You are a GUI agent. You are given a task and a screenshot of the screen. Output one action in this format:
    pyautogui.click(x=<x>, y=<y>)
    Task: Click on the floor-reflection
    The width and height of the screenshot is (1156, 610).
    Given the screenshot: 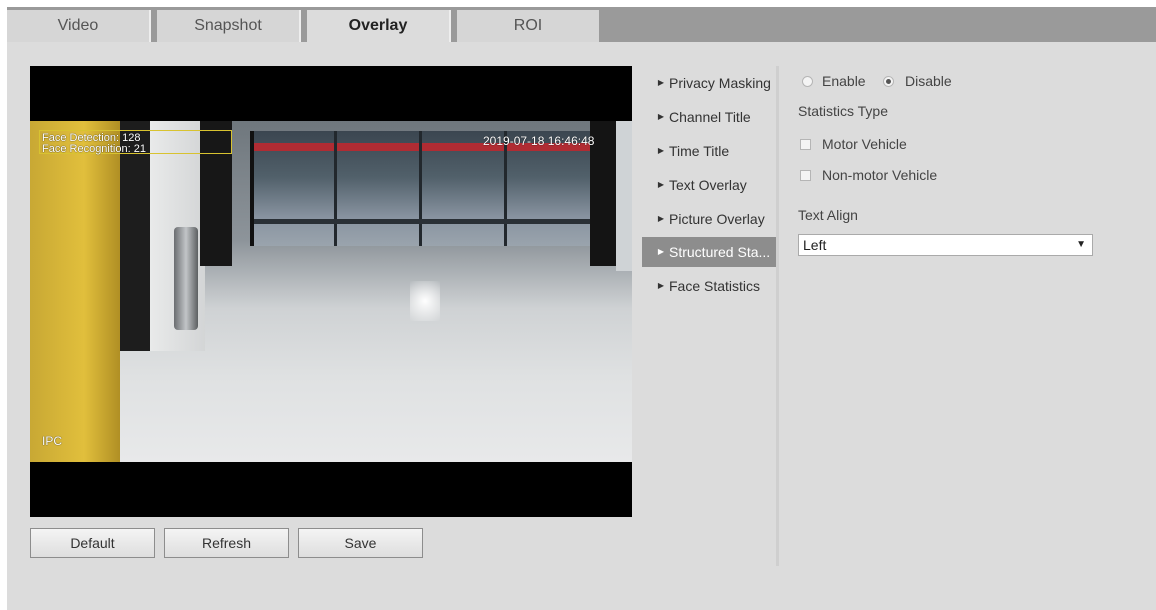 What is the action you would take?
    pyautogui.click(x=425, y=301)
    